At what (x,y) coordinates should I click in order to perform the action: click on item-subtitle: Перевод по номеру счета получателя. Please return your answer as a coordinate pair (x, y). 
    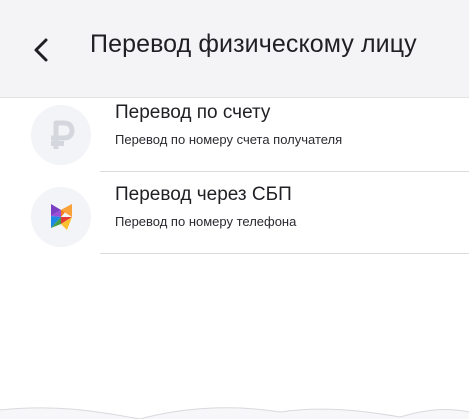
    Looking at the image, I should click on (229, 139).